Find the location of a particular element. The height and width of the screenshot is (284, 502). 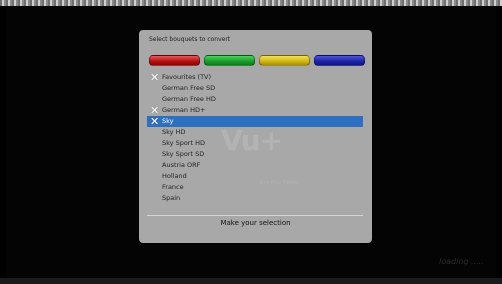

bouquet-row: German Free HD is located at coordinates (255, 99).